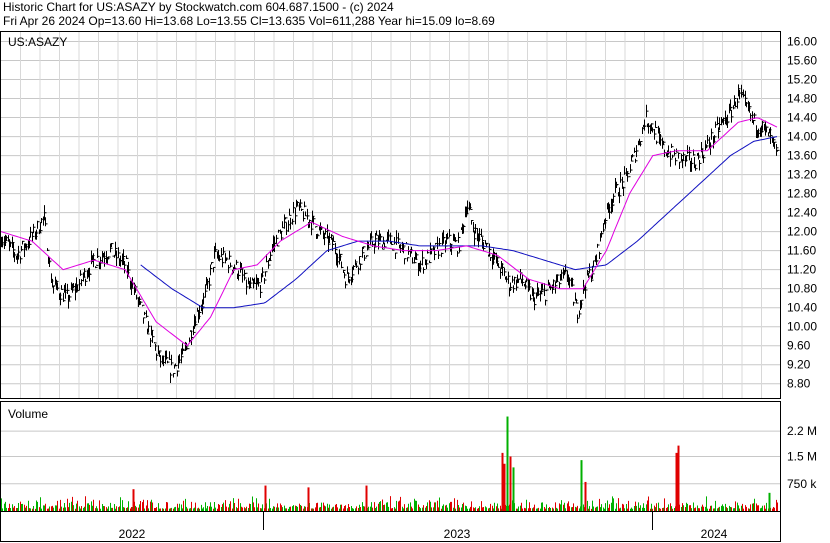  What do you see at coordinates (802, 118) in the screenshot?
I see `price-tick-label: 14.40` at bounding box center [802, 118].